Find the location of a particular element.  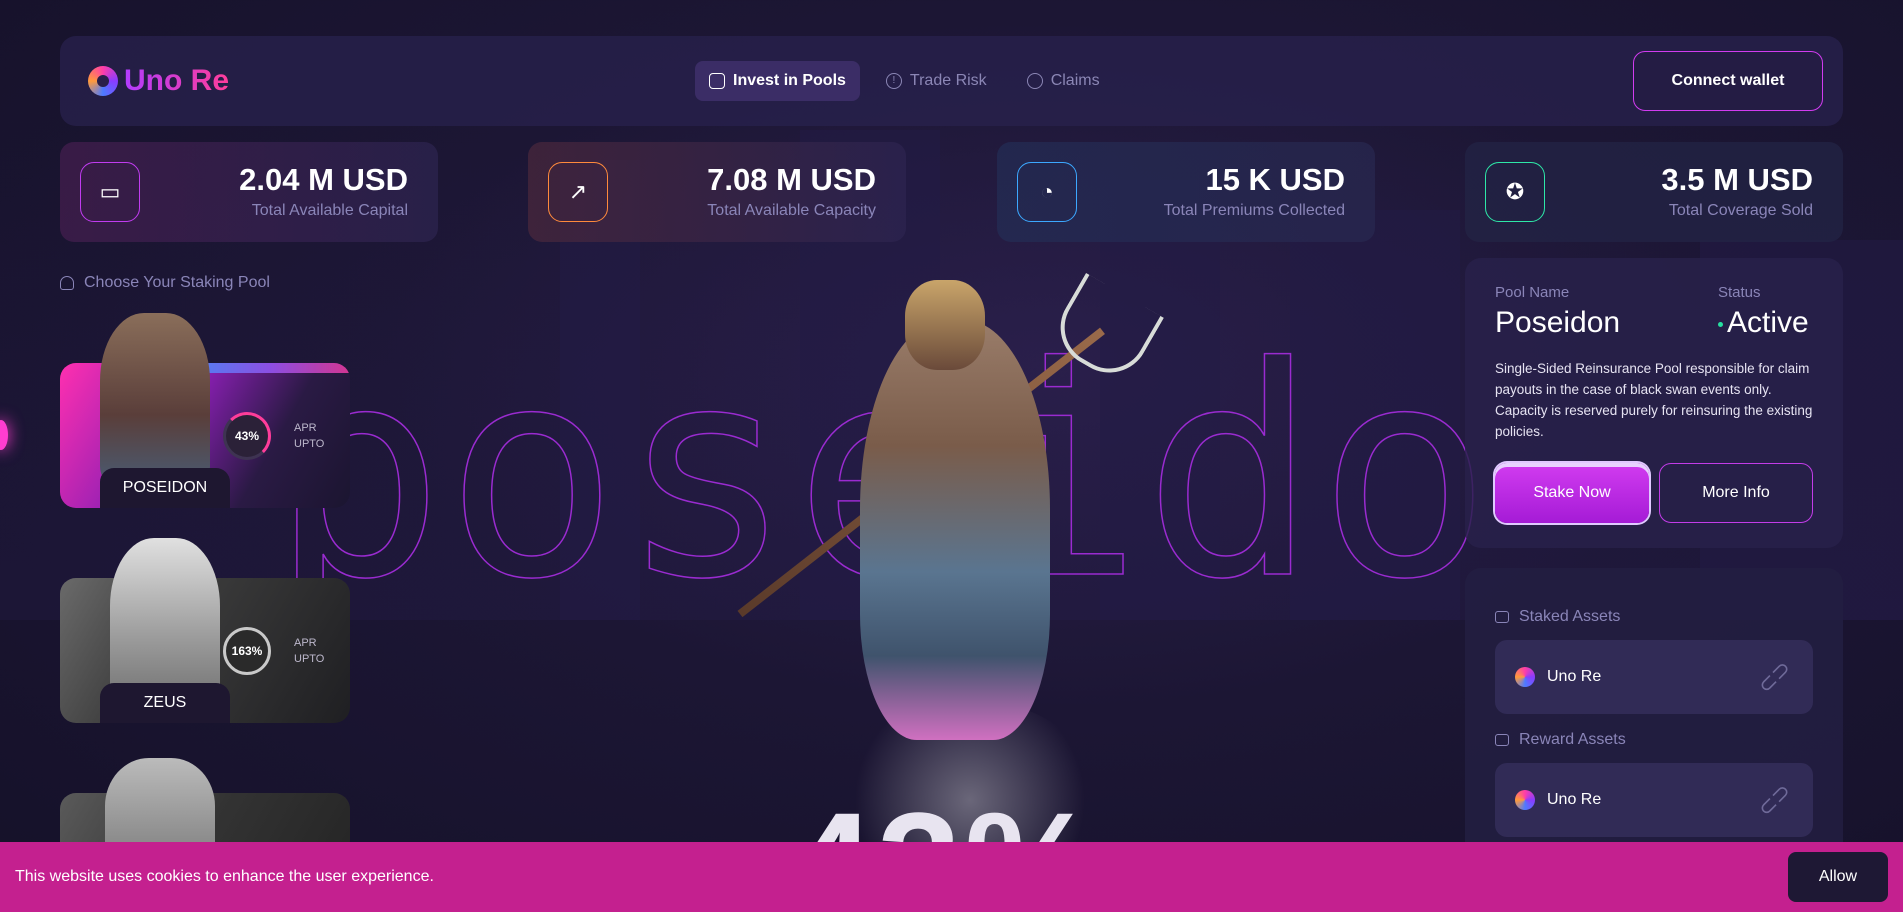

reward-assets-heading: Reward Assets is located at coordinates (1560, 740).